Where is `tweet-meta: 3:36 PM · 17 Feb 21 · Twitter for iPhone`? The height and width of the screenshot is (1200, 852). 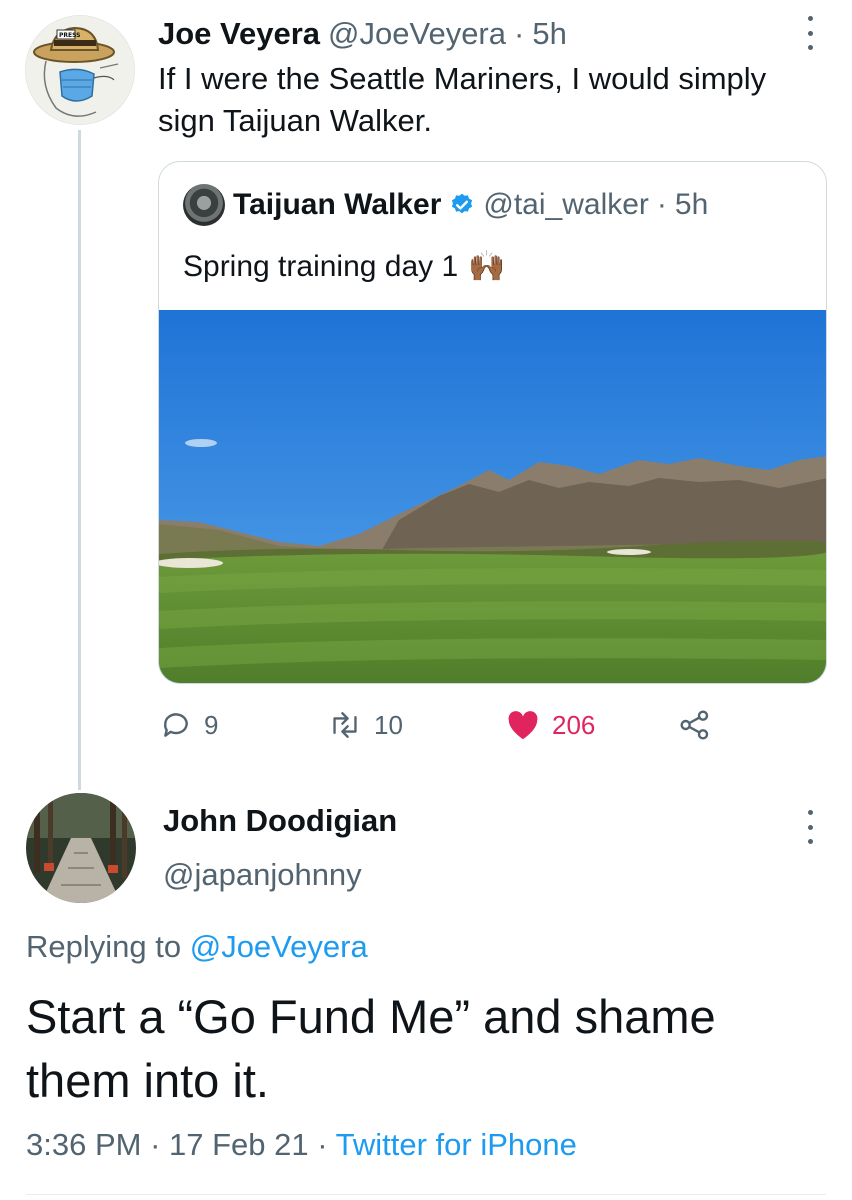 tweet-meta: 3:36 PM · 17 Feb 21 · Twitter for iPhone is located at coordinates (301, 1145).